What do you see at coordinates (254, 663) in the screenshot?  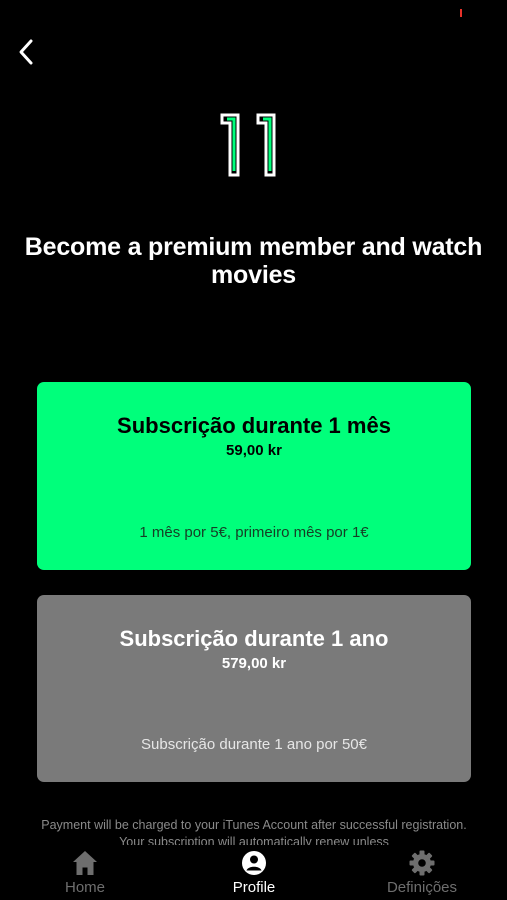 I see `plan-price: 579,00 kr` at bounding box center [254, 663].